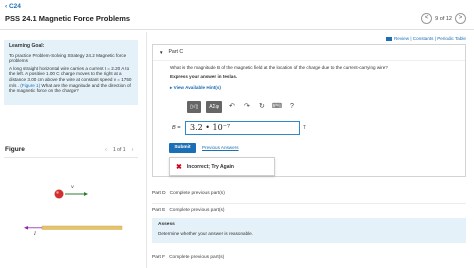  I want to click on current-arrowhead, so click(26, 228).